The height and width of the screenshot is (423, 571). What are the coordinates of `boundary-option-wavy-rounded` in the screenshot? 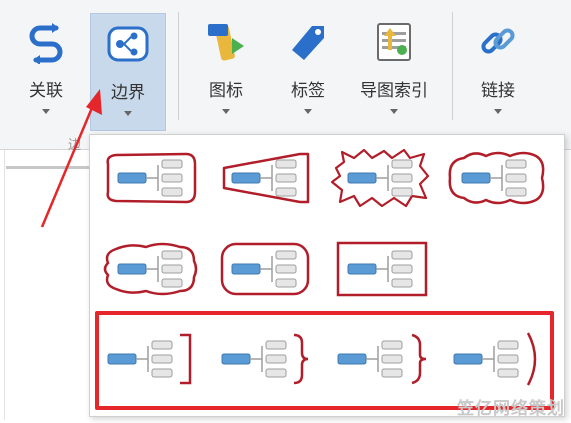 It's located at (496, 178).